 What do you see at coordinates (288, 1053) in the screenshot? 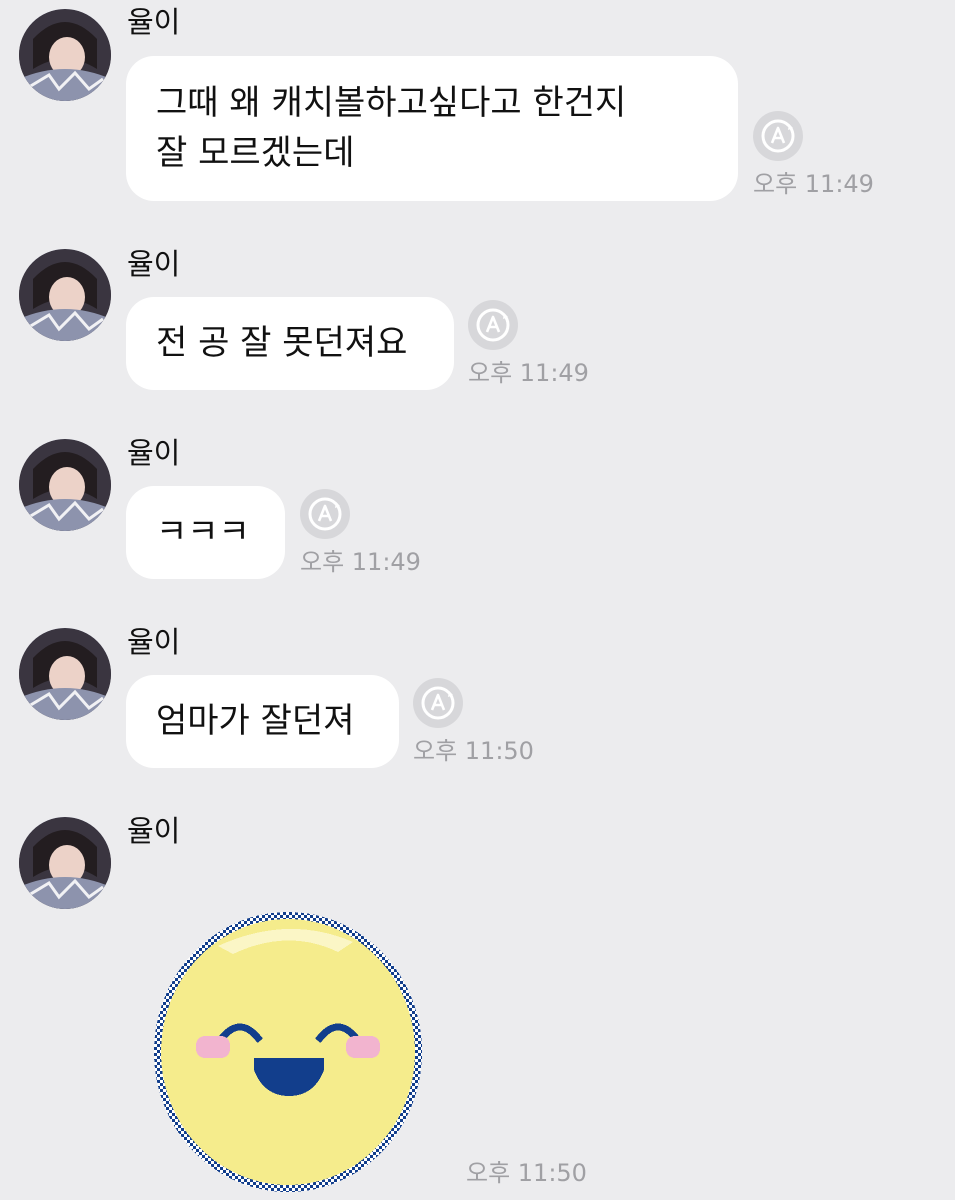
I see `laughing-face-sticker` at bounding box center [288, 1053].